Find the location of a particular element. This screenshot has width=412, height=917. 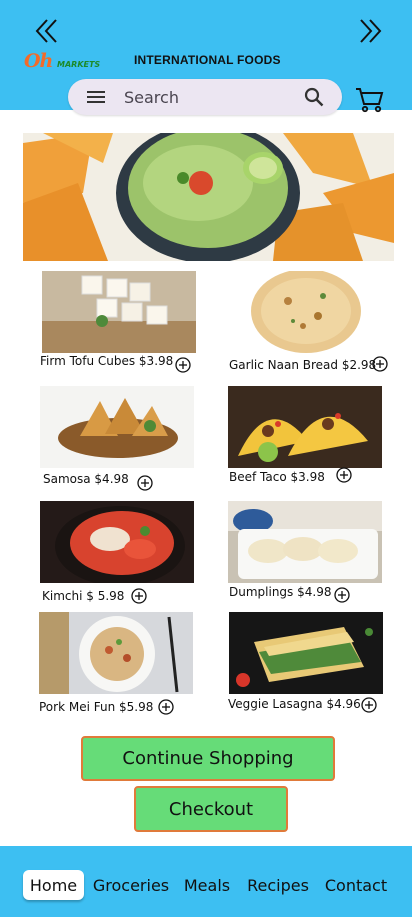

bottom-nav-bar: Home Groceries Meals Recipes Contact is located at coordinates (206, 881).